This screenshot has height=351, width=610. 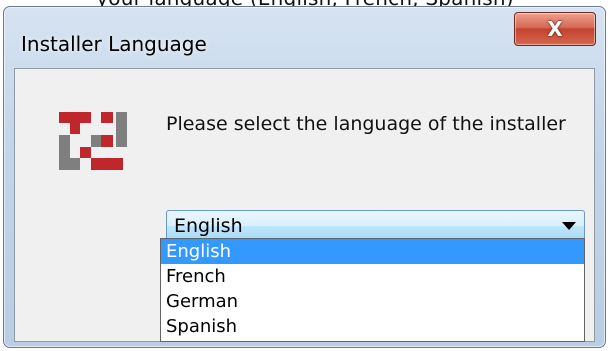 I want to click on language-option-german: German, so click(x=372, y=301).